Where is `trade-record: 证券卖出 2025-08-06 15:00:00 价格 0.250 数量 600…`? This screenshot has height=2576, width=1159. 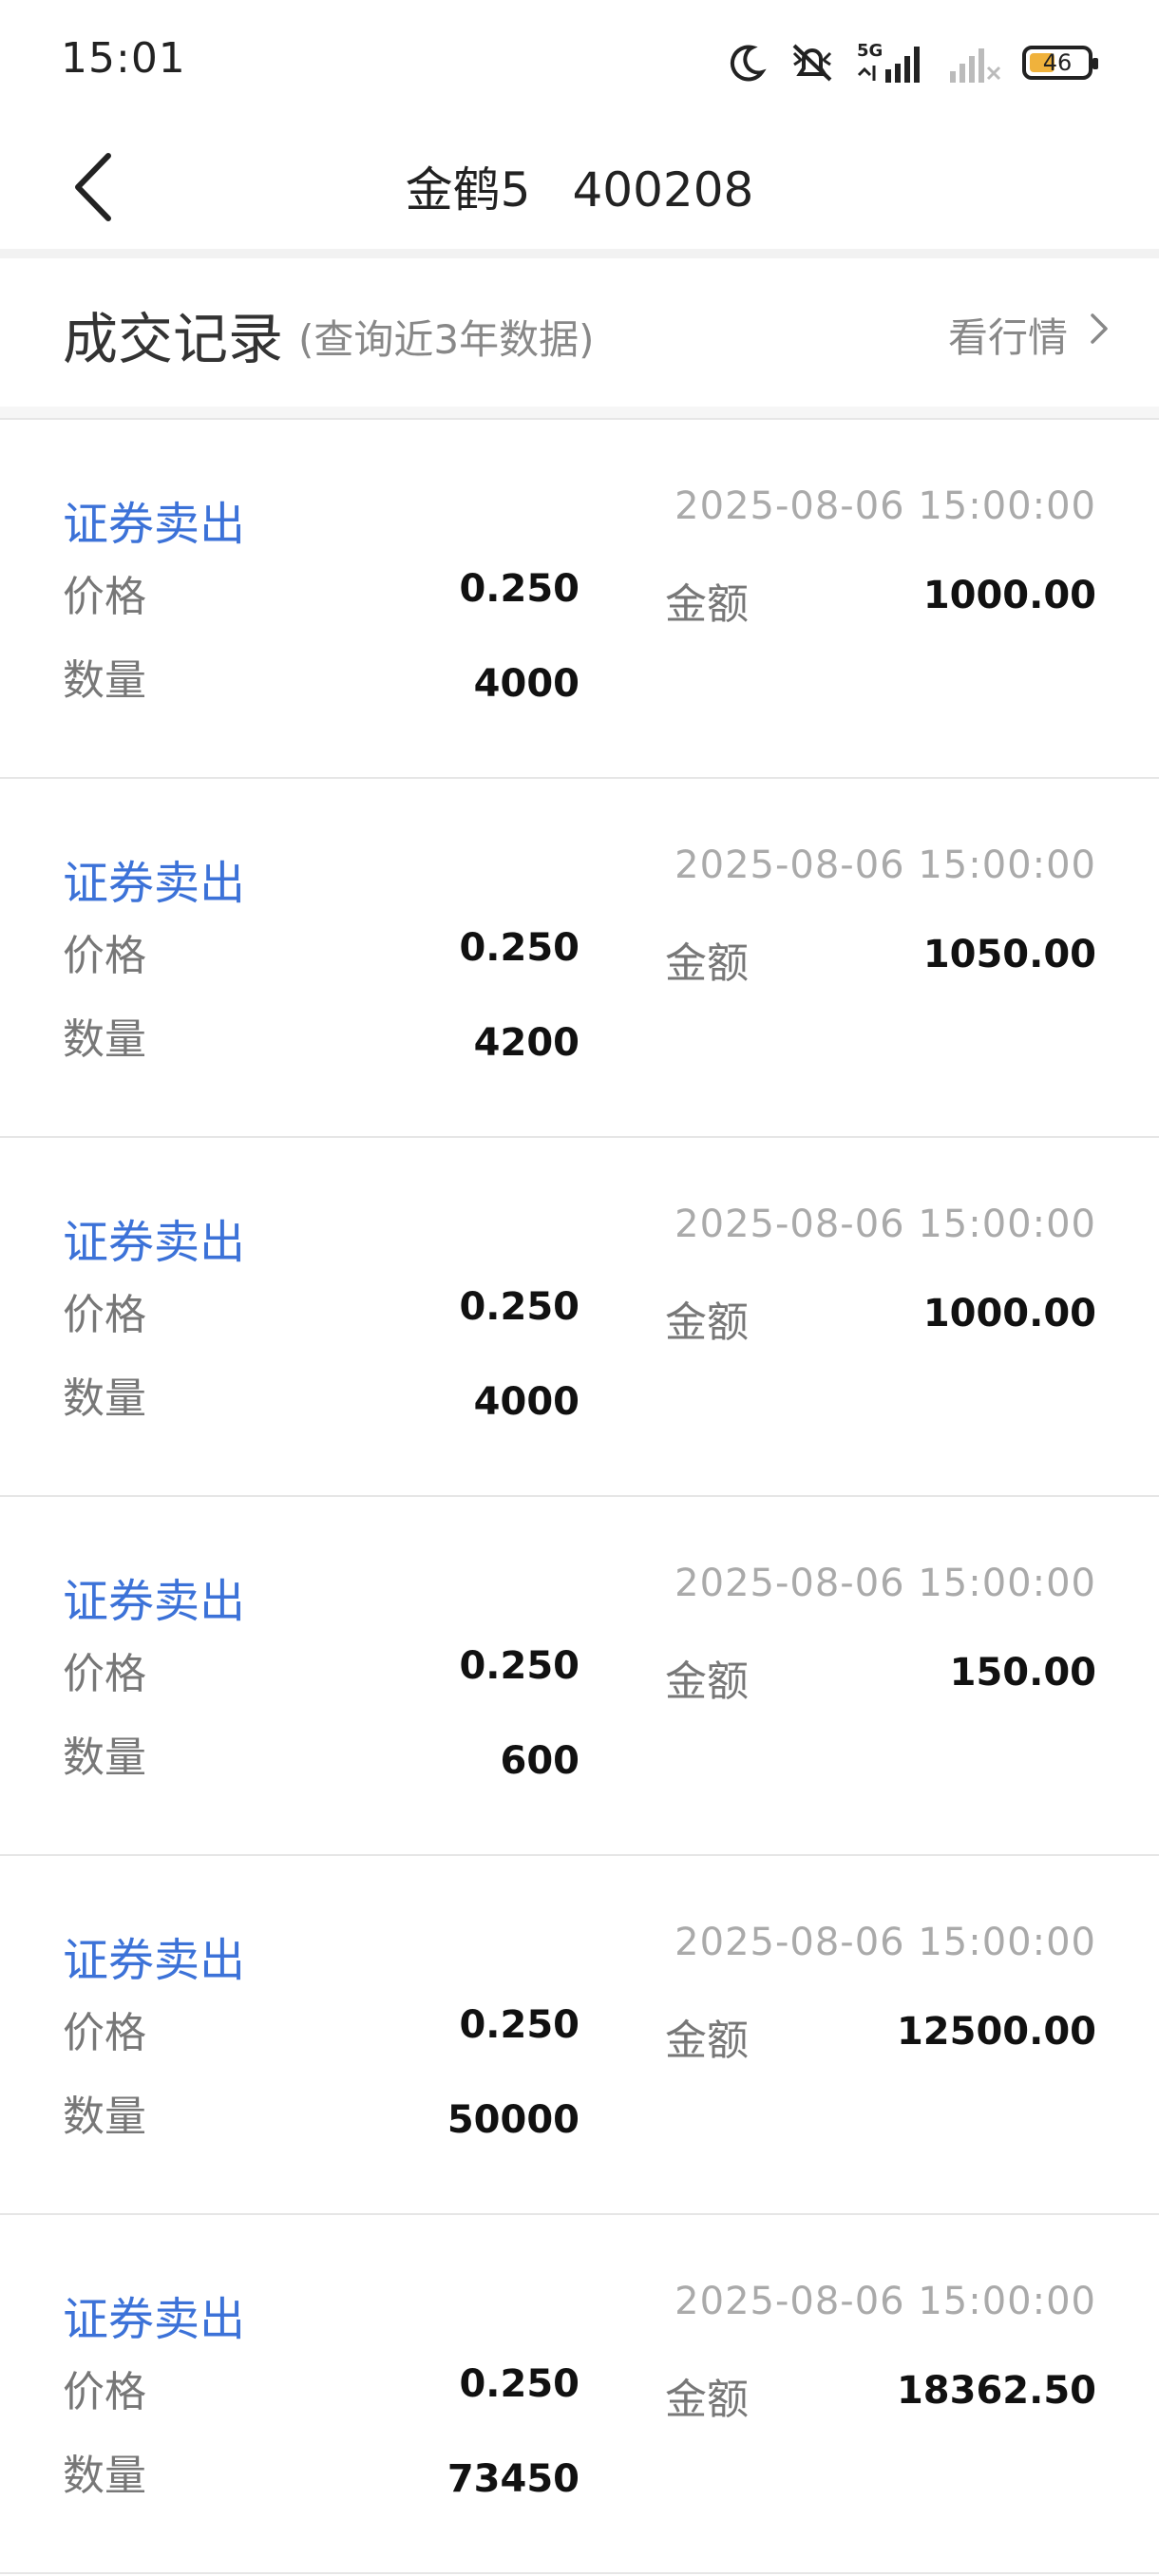 trade-record: 证券卖出 2025-08-06 15:00:00 价格 0.250 数量 600… is located at coordinates (579, 1674).